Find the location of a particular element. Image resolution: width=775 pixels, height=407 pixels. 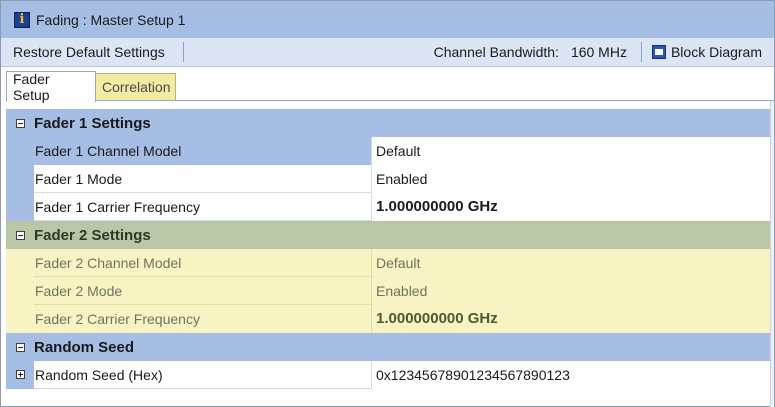

category-fader-2-settings: Fader 2 Settings is located at coordinates (388, 235).